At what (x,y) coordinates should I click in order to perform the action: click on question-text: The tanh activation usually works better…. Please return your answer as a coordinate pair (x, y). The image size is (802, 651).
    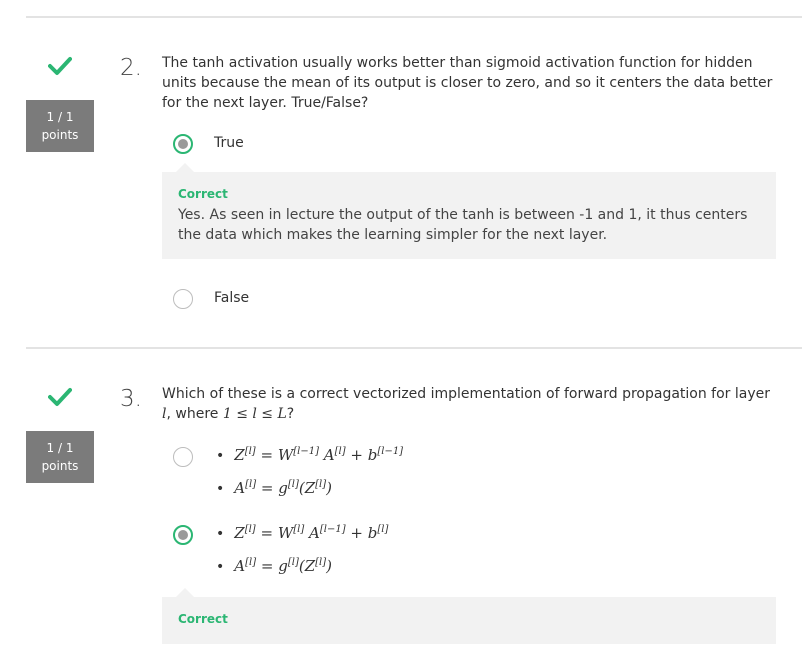
    Looking at the image, I should click on (467, 83).